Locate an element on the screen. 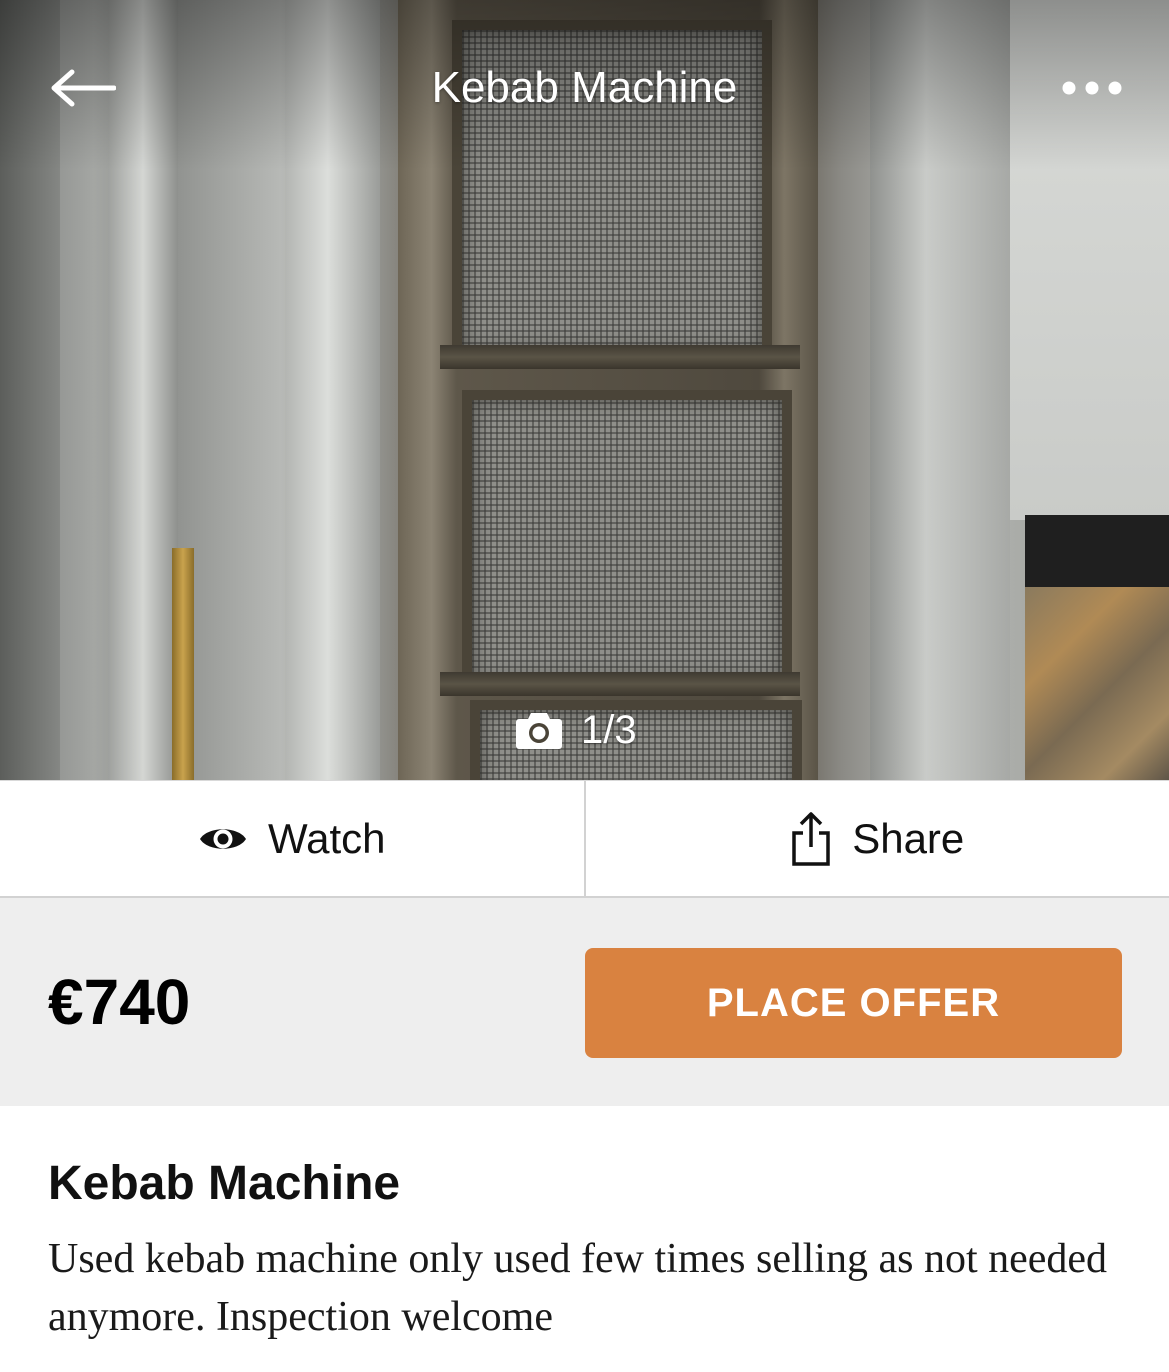  page-title: Kebab Machine is located at coordinates (584, 87).